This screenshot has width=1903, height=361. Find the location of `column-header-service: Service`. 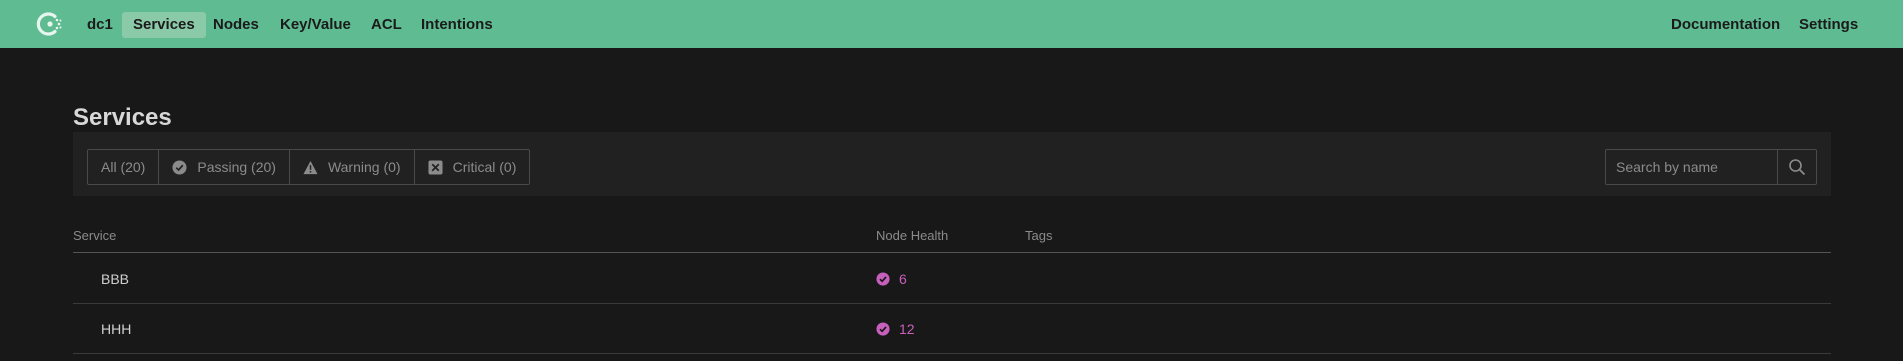

column-header-service: Service is located at coordinates (94, 235).